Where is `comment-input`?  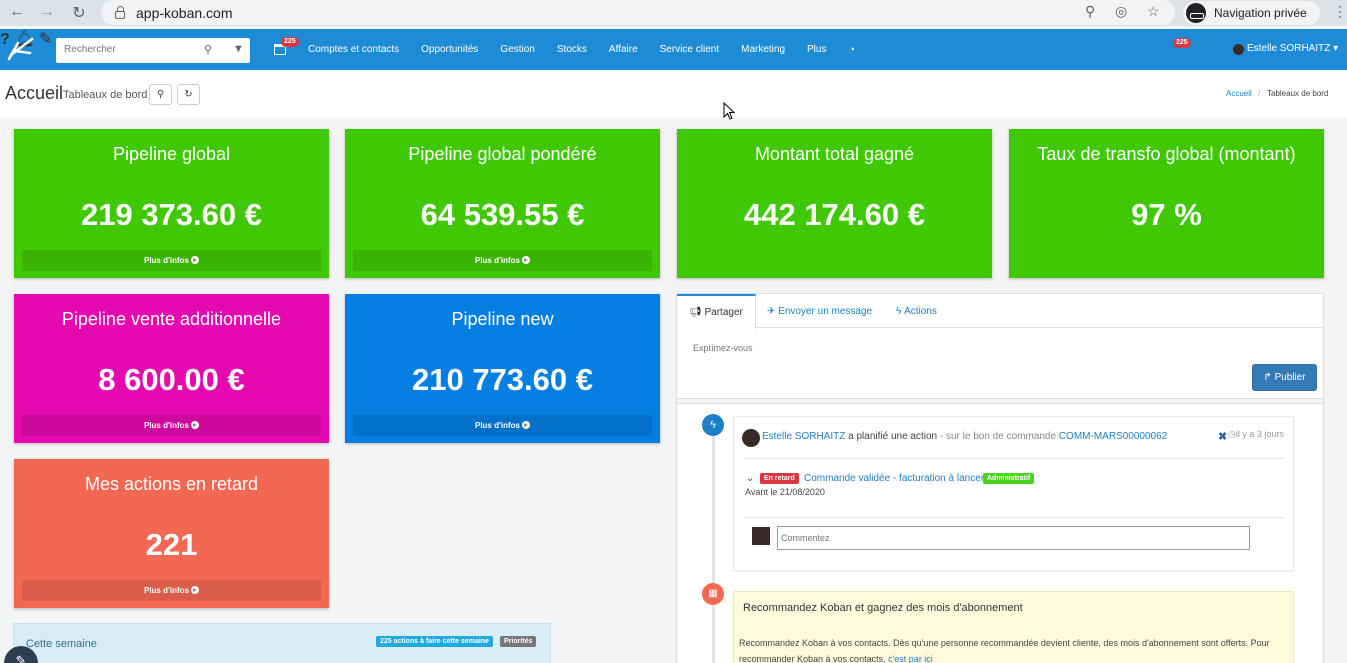 comment-input is located at coordinates (1013, 538).